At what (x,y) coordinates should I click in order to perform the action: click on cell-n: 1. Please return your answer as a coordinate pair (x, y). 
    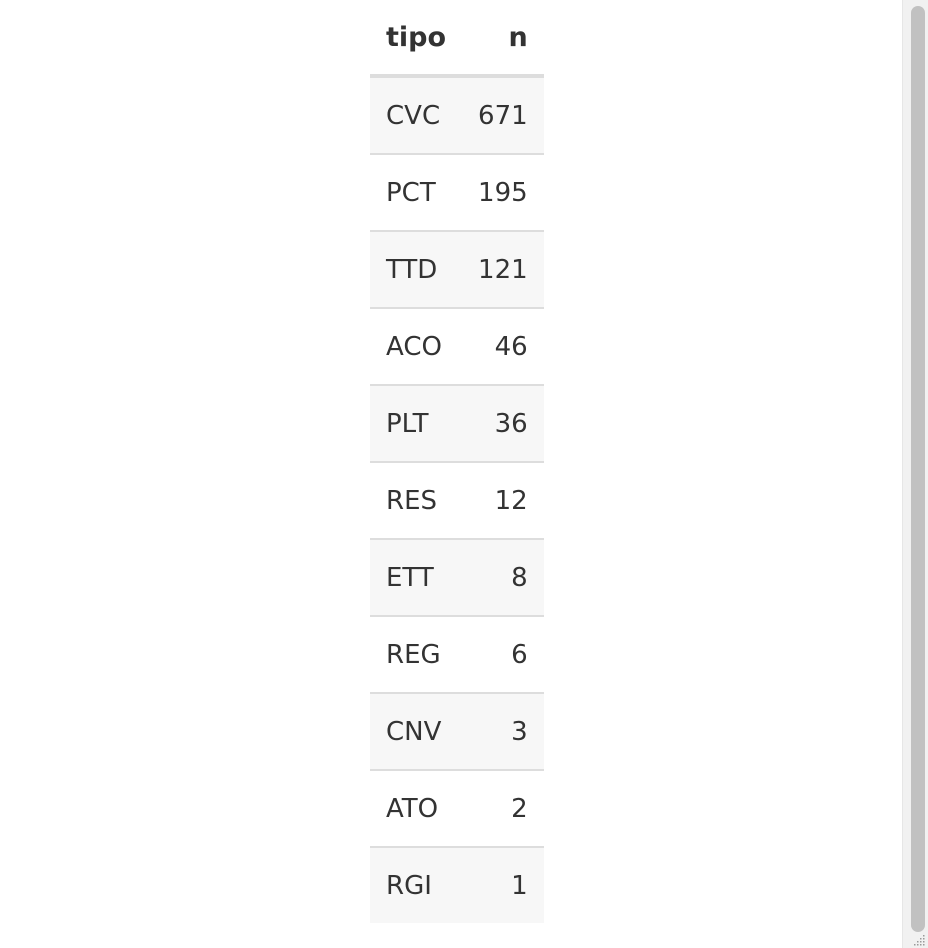
    Looking at the image, I should click on (503, 885).